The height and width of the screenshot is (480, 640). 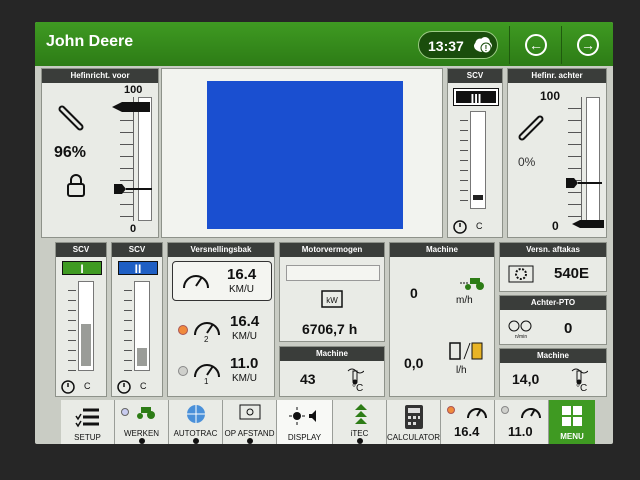 What do you see at coordinates (588, 224) in the screenshot?
I see `rear-hitch-target-marker` at bounding box center [588, 224].